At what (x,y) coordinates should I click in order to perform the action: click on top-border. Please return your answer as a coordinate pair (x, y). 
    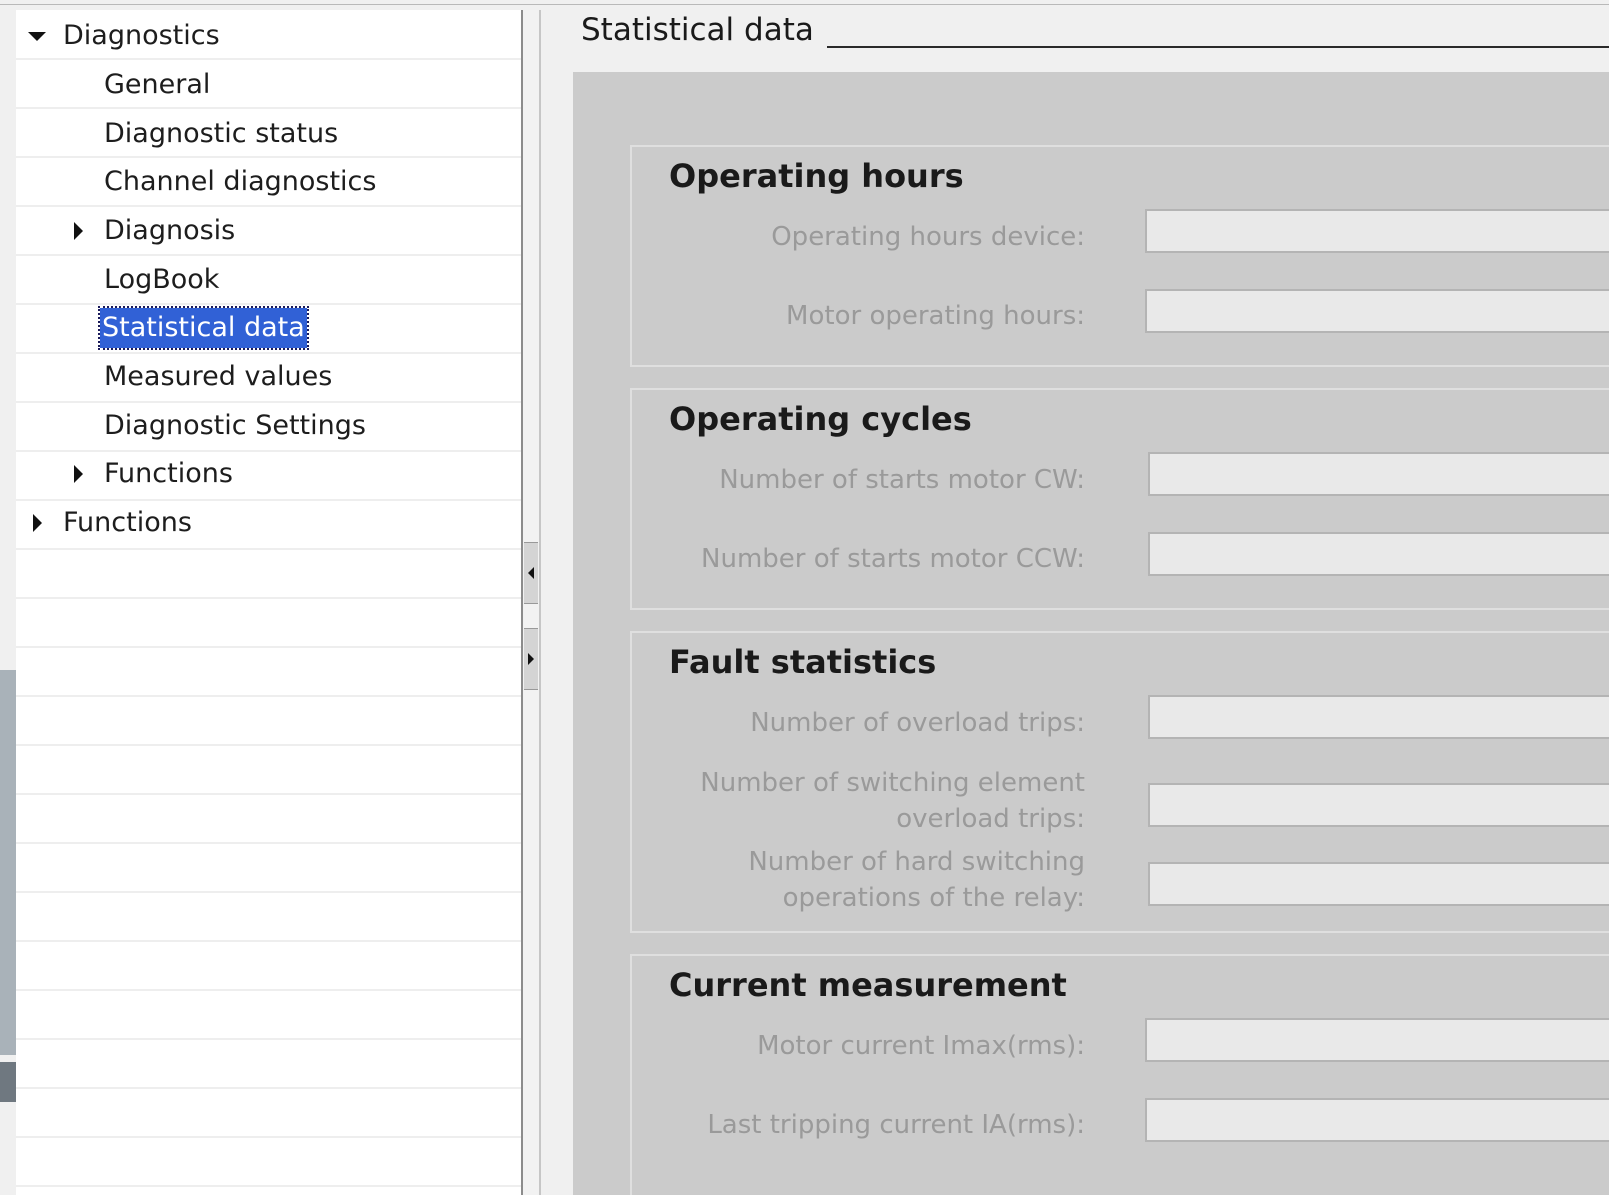
    Looking at the image, I should click on (804, 4).